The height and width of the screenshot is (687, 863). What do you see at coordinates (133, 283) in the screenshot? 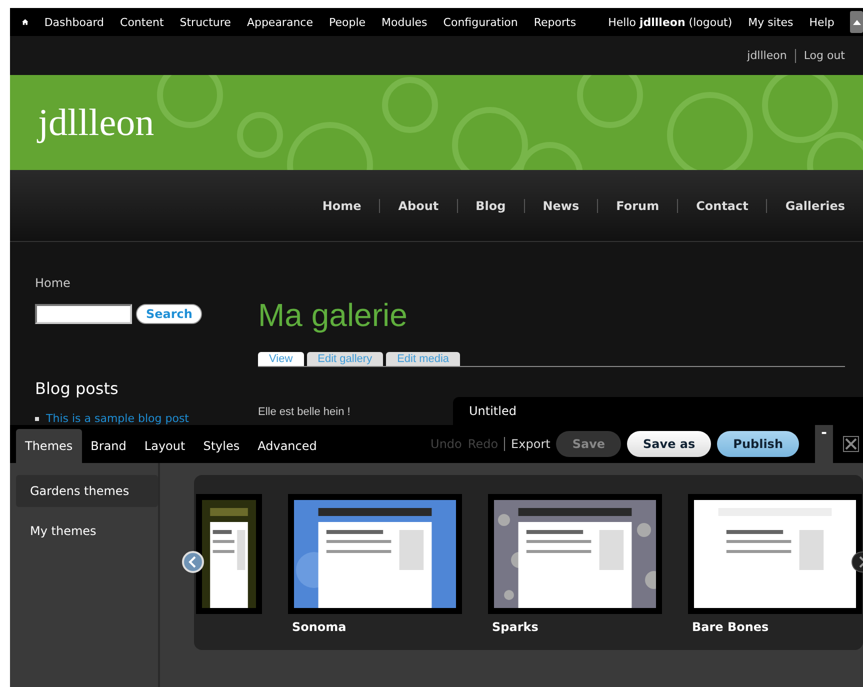
I see `breadcrumb-link: Home` at bounding box center [133, 283].